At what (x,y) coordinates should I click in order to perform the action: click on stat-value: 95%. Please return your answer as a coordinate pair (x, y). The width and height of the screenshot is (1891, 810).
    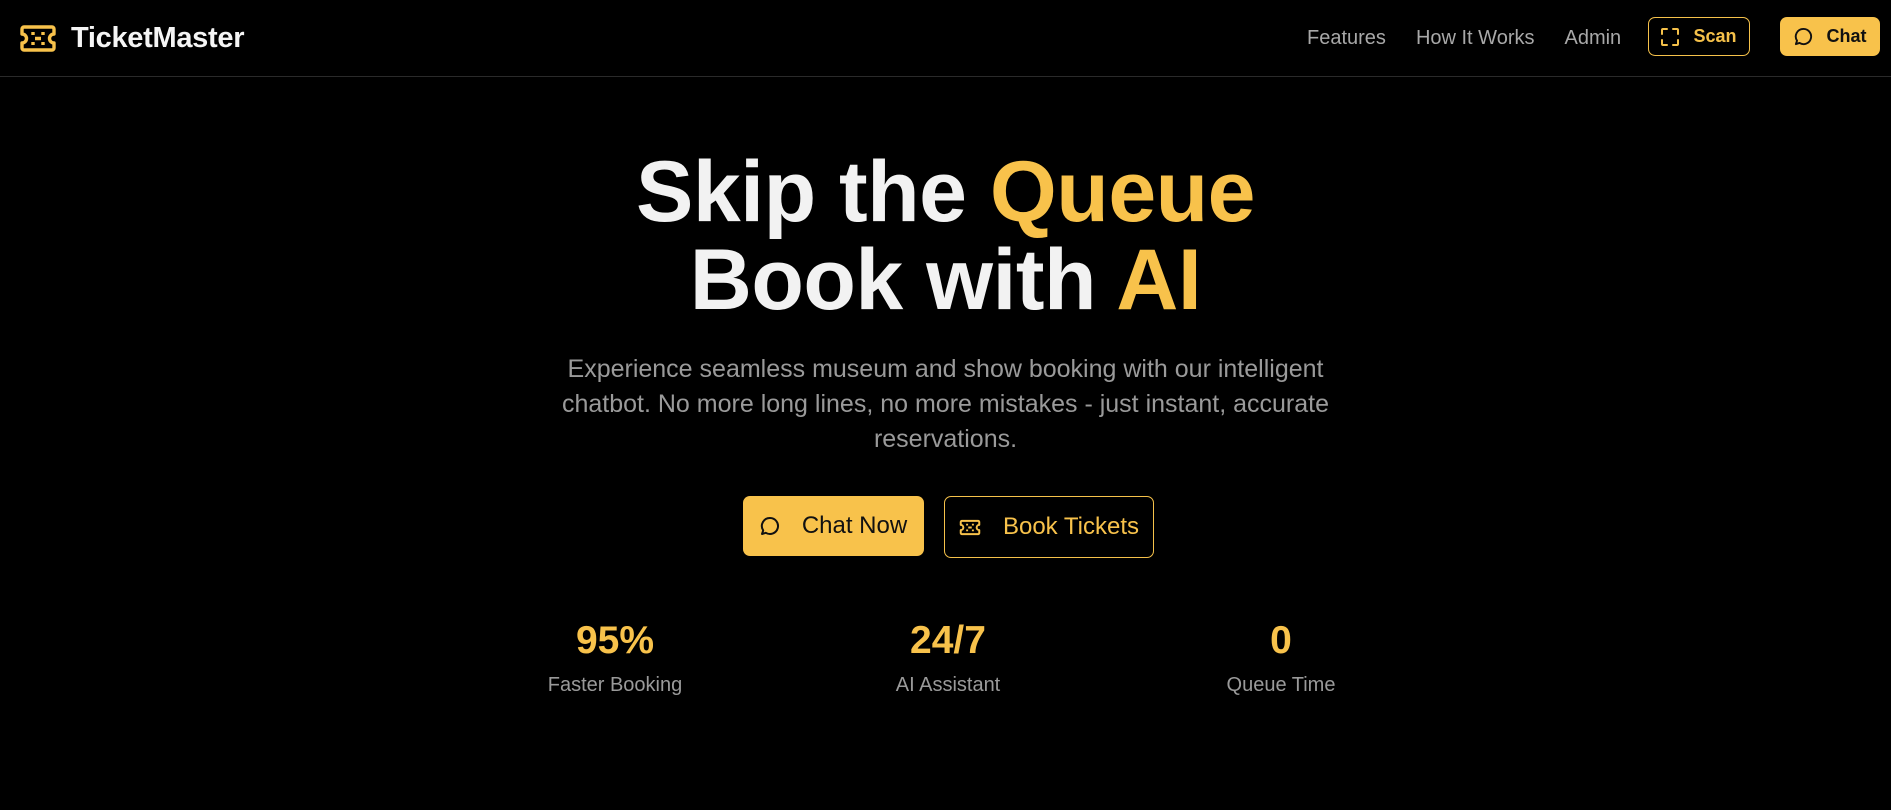
    Looking at the image, I should click on (615, 640).